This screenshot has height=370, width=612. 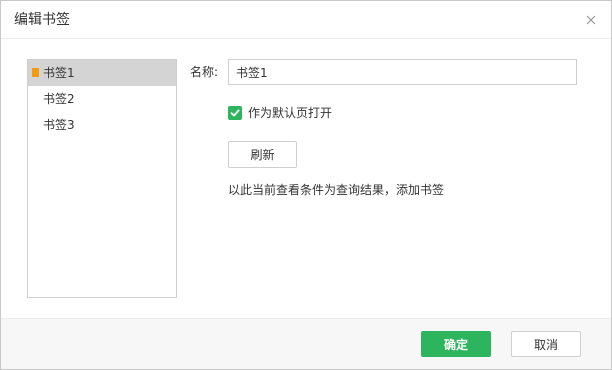 What do you see at coordinates (59, 99) in the screenshot?
I see `bookmark-item-label: 书签2` at bounding box center [59, 99].